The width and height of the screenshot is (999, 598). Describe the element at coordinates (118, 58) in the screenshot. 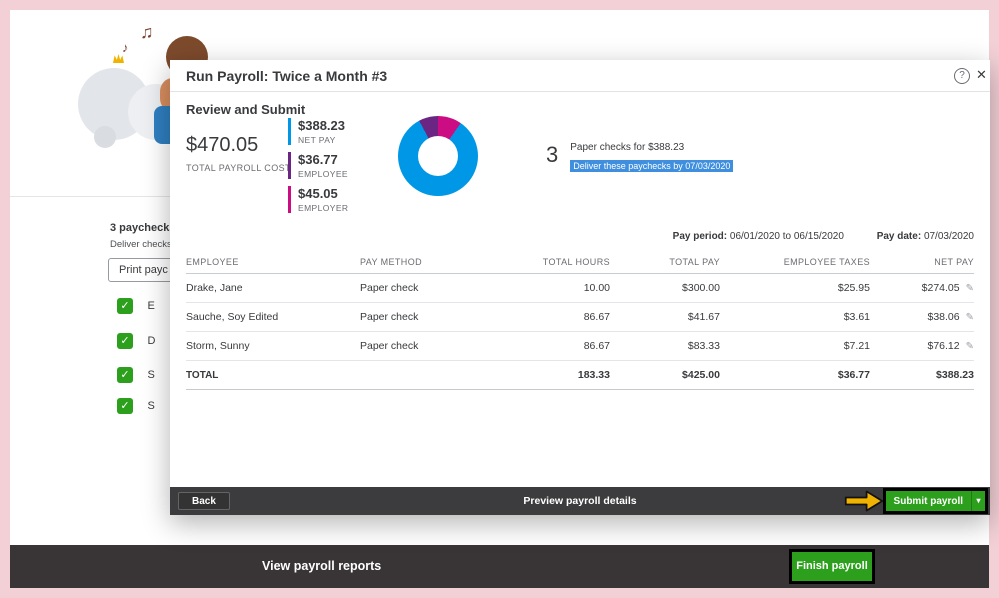

I see `leaf-shape` at that location.